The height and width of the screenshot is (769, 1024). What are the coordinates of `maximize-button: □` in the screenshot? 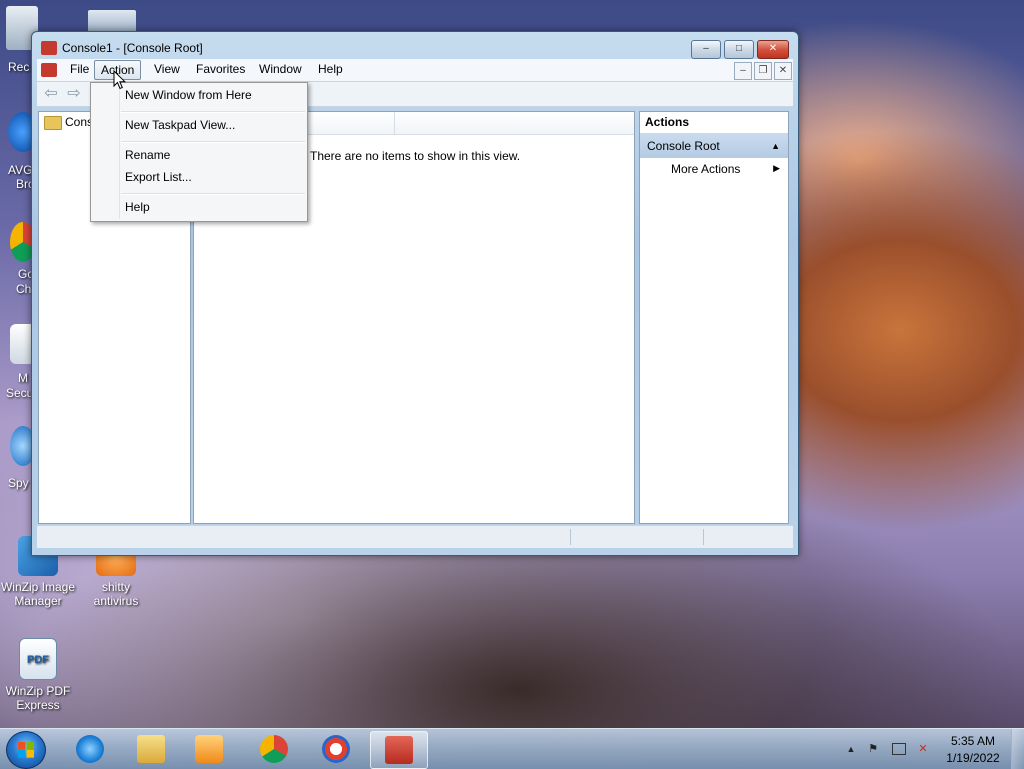 It's located at (739, 49).